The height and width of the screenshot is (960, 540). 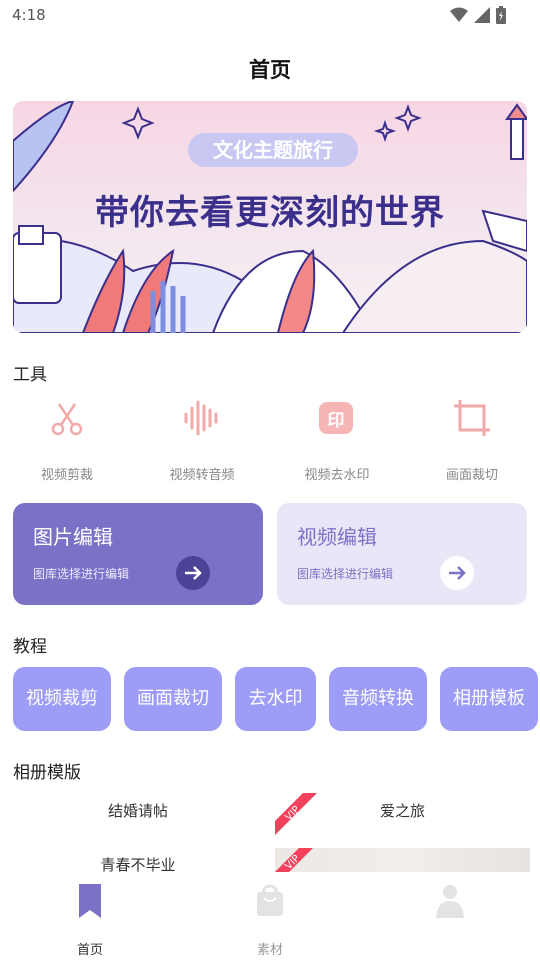 What do you see at coordinates (269, 950) in the screenshot?
I see `nav-label: 素材` at bounding box center [269, 950].